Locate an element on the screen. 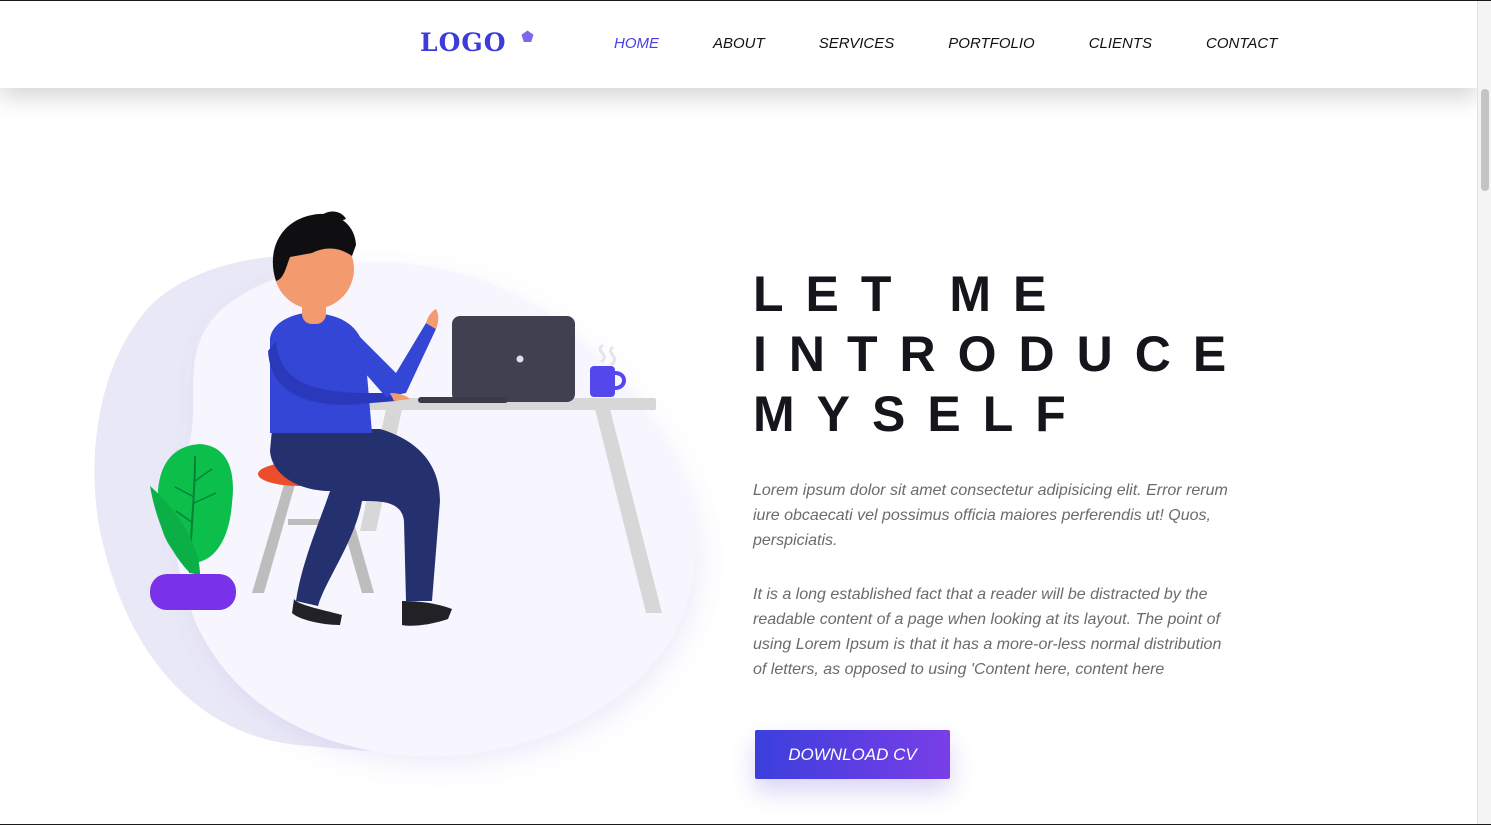  hero-title-line-2: INTRODUCE is located at coordinates (1001, 354).